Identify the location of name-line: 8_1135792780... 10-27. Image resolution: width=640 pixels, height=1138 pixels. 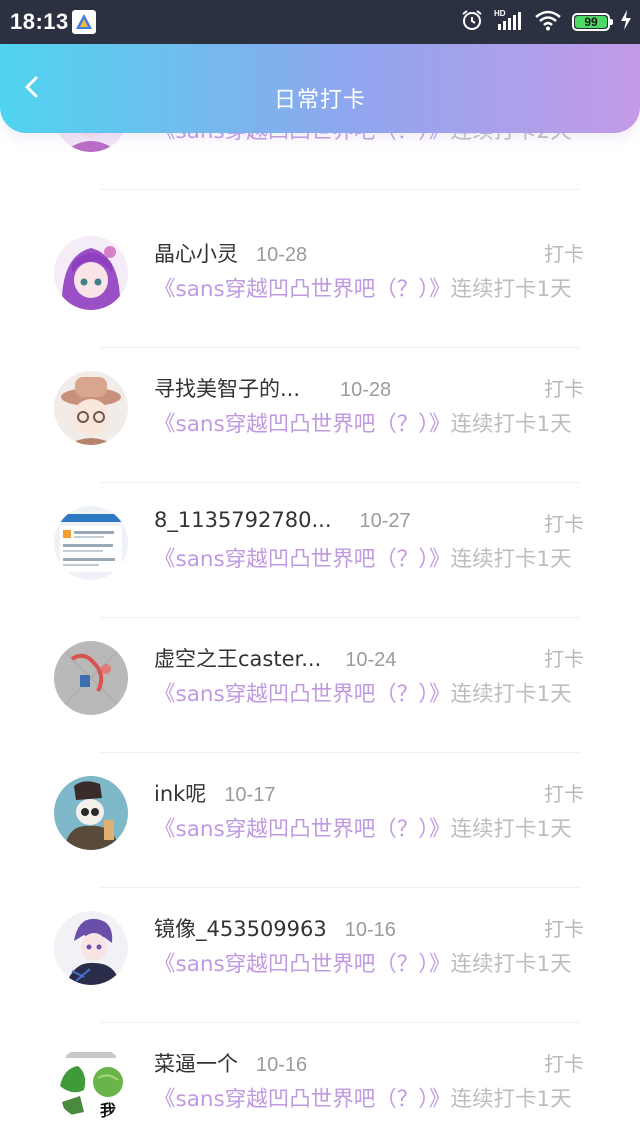
(282, 520).